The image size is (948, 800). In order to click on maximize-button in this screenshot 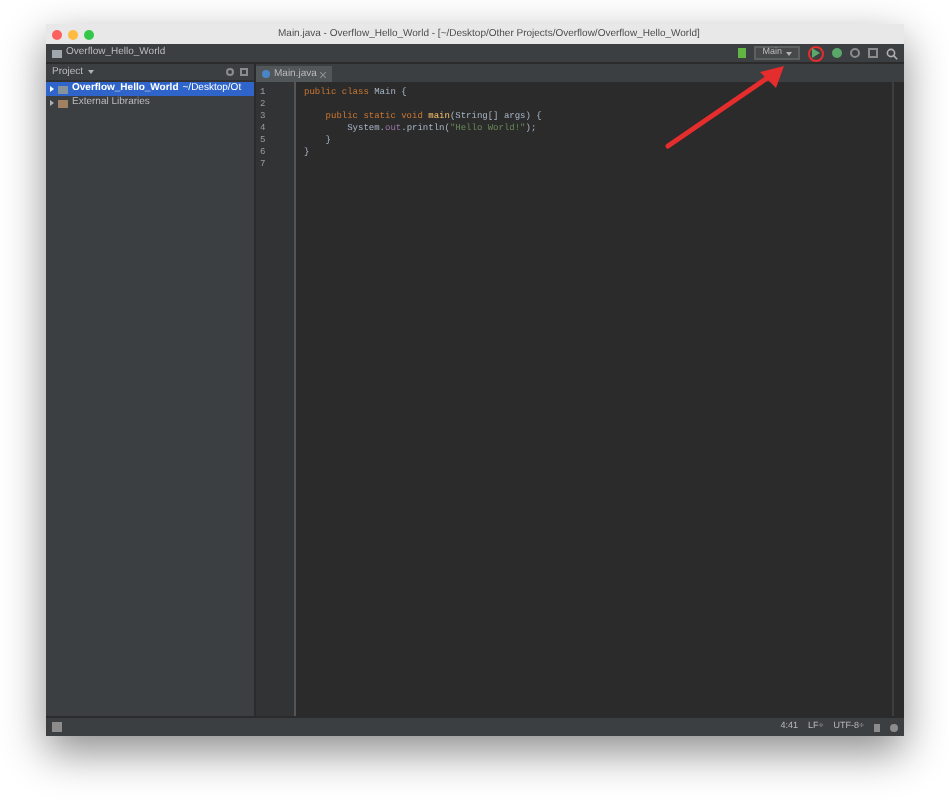, I will do `click(89, 34)`.